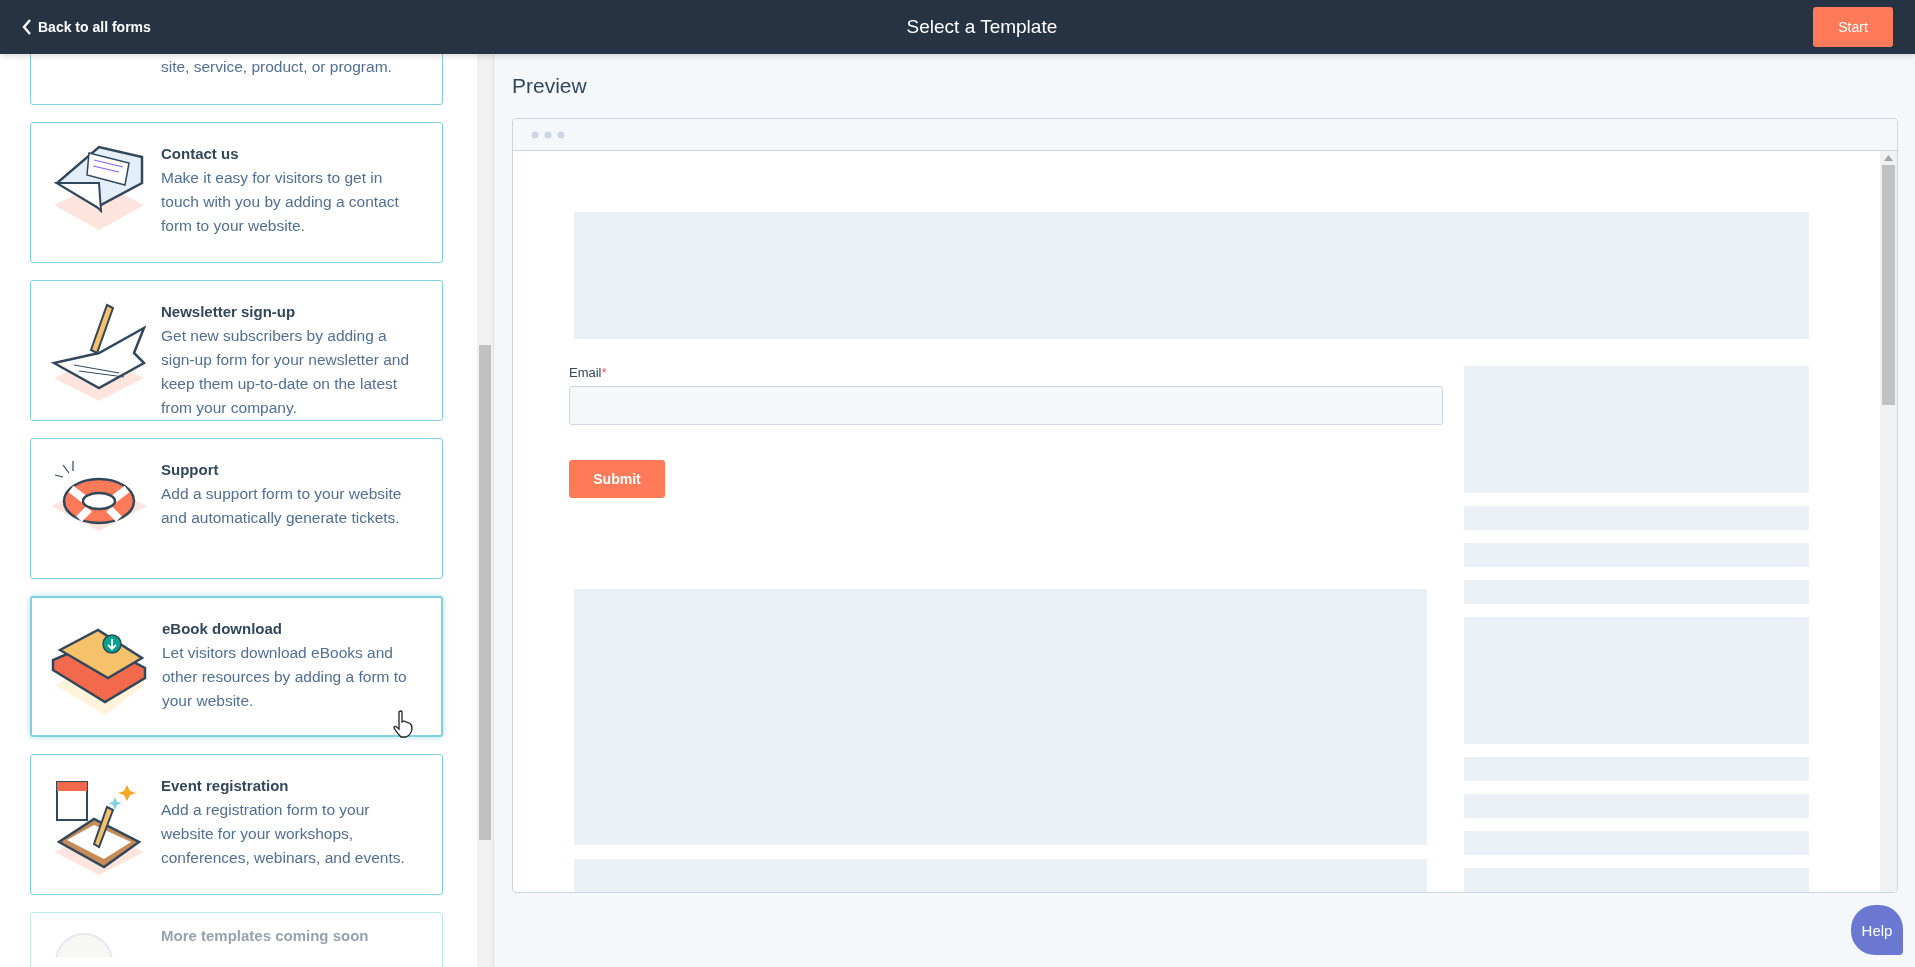 Image resolution: width=1915 pixels, height=967 pixels. I want to click on template-title: Support, so click(190, 469).